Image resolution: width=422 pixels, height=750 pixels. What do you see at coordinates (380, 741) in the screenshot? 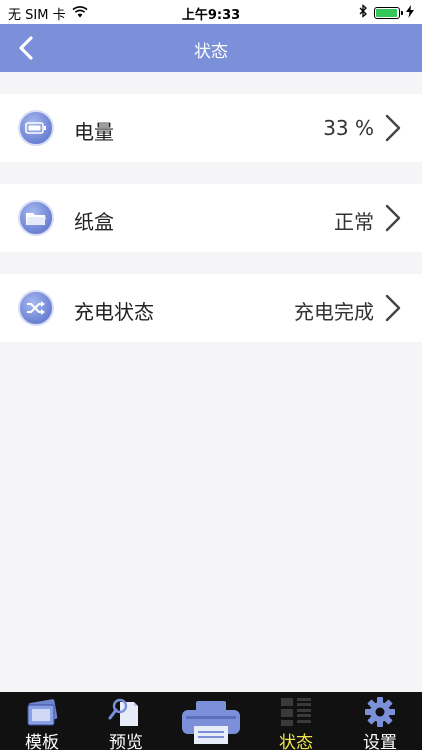
I see `tab-label: 设置` at bounding box center [380, 741].